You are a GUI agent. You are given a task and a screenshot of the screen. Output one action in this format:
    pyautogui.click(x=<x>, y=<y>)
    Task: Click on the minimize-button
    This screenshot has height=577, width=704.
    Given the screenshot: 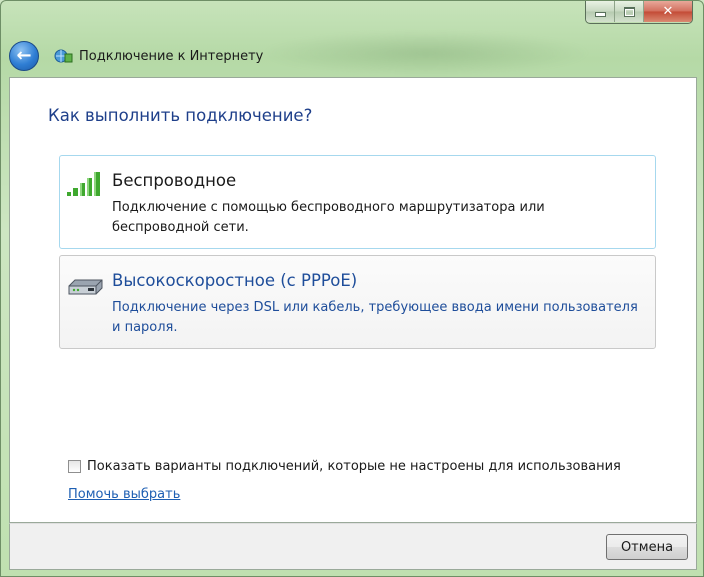 What is the action you would take?
    pyautogui.click(x=600, y=11)
    